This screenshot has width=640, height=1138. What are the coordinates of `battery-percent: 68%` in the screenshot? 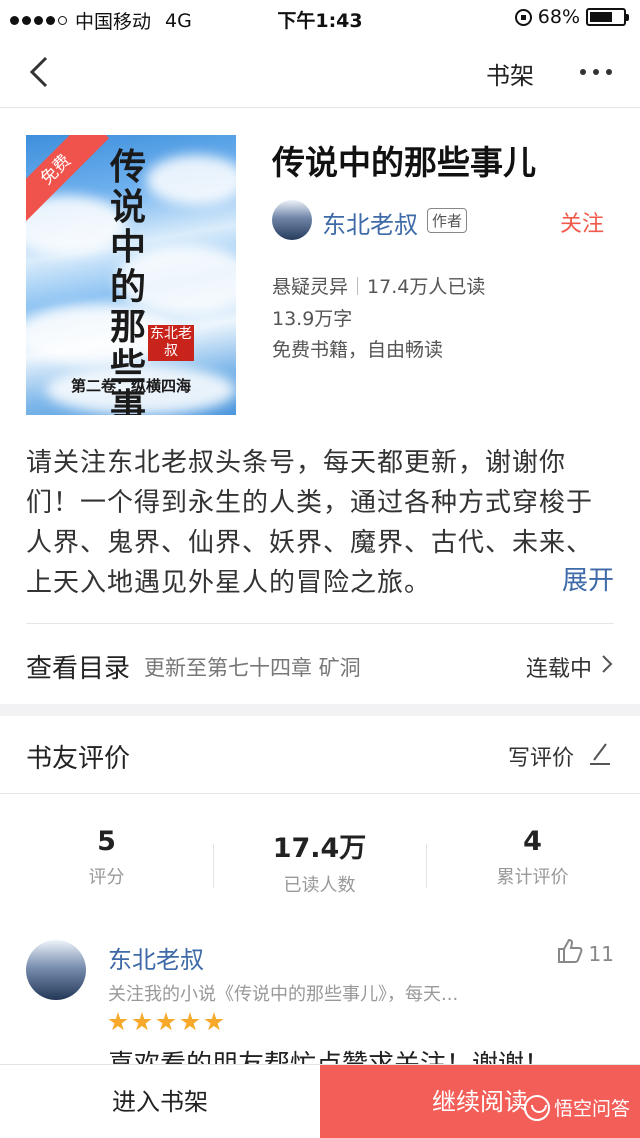 It's located at (558, 17).